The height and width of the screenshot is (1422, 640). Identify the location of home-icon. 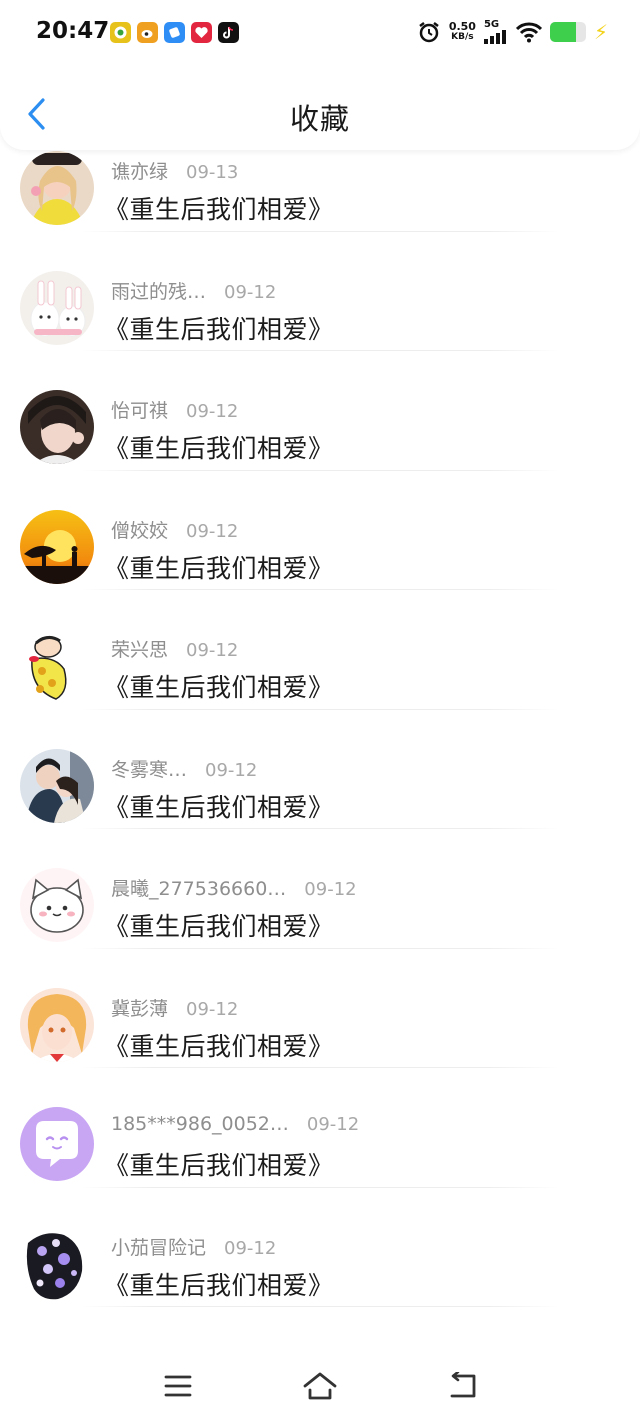
(320, 1386).